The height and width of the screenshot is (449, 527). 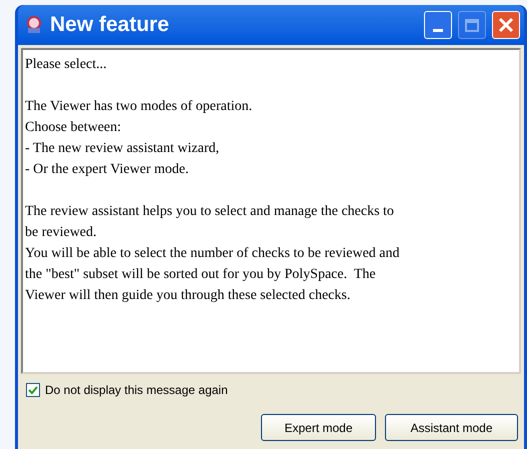 What do you see at coordinates (201, 275) in the screenshot?
I see `message-line: the "best" subset will be sorted out for you by PolySpace. The` at bounding box center [201, 275].